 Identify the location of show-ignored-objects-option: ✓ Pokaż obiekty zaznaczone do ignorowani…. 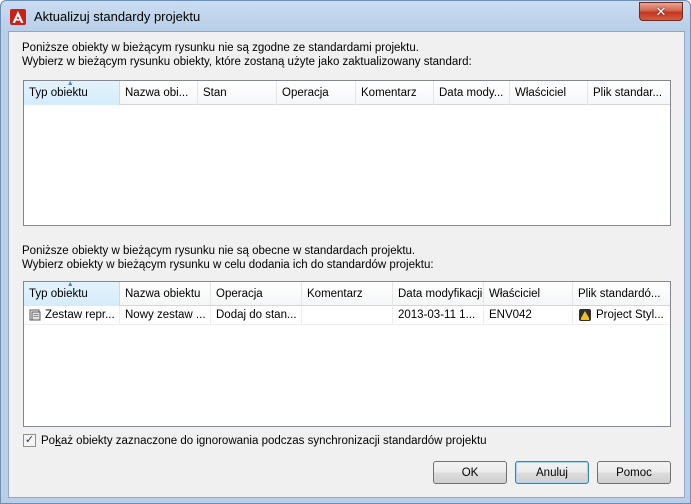
(255, 440).